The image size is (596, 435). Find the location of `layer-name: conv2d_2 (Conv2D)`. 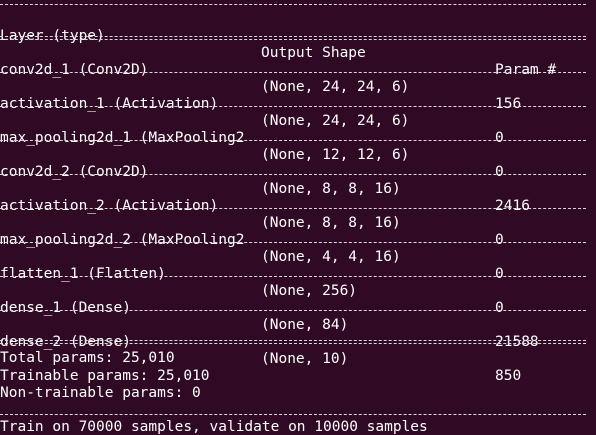

layer-name: conv2d_2 (Conv2D) is located at coordinates (74, 172).